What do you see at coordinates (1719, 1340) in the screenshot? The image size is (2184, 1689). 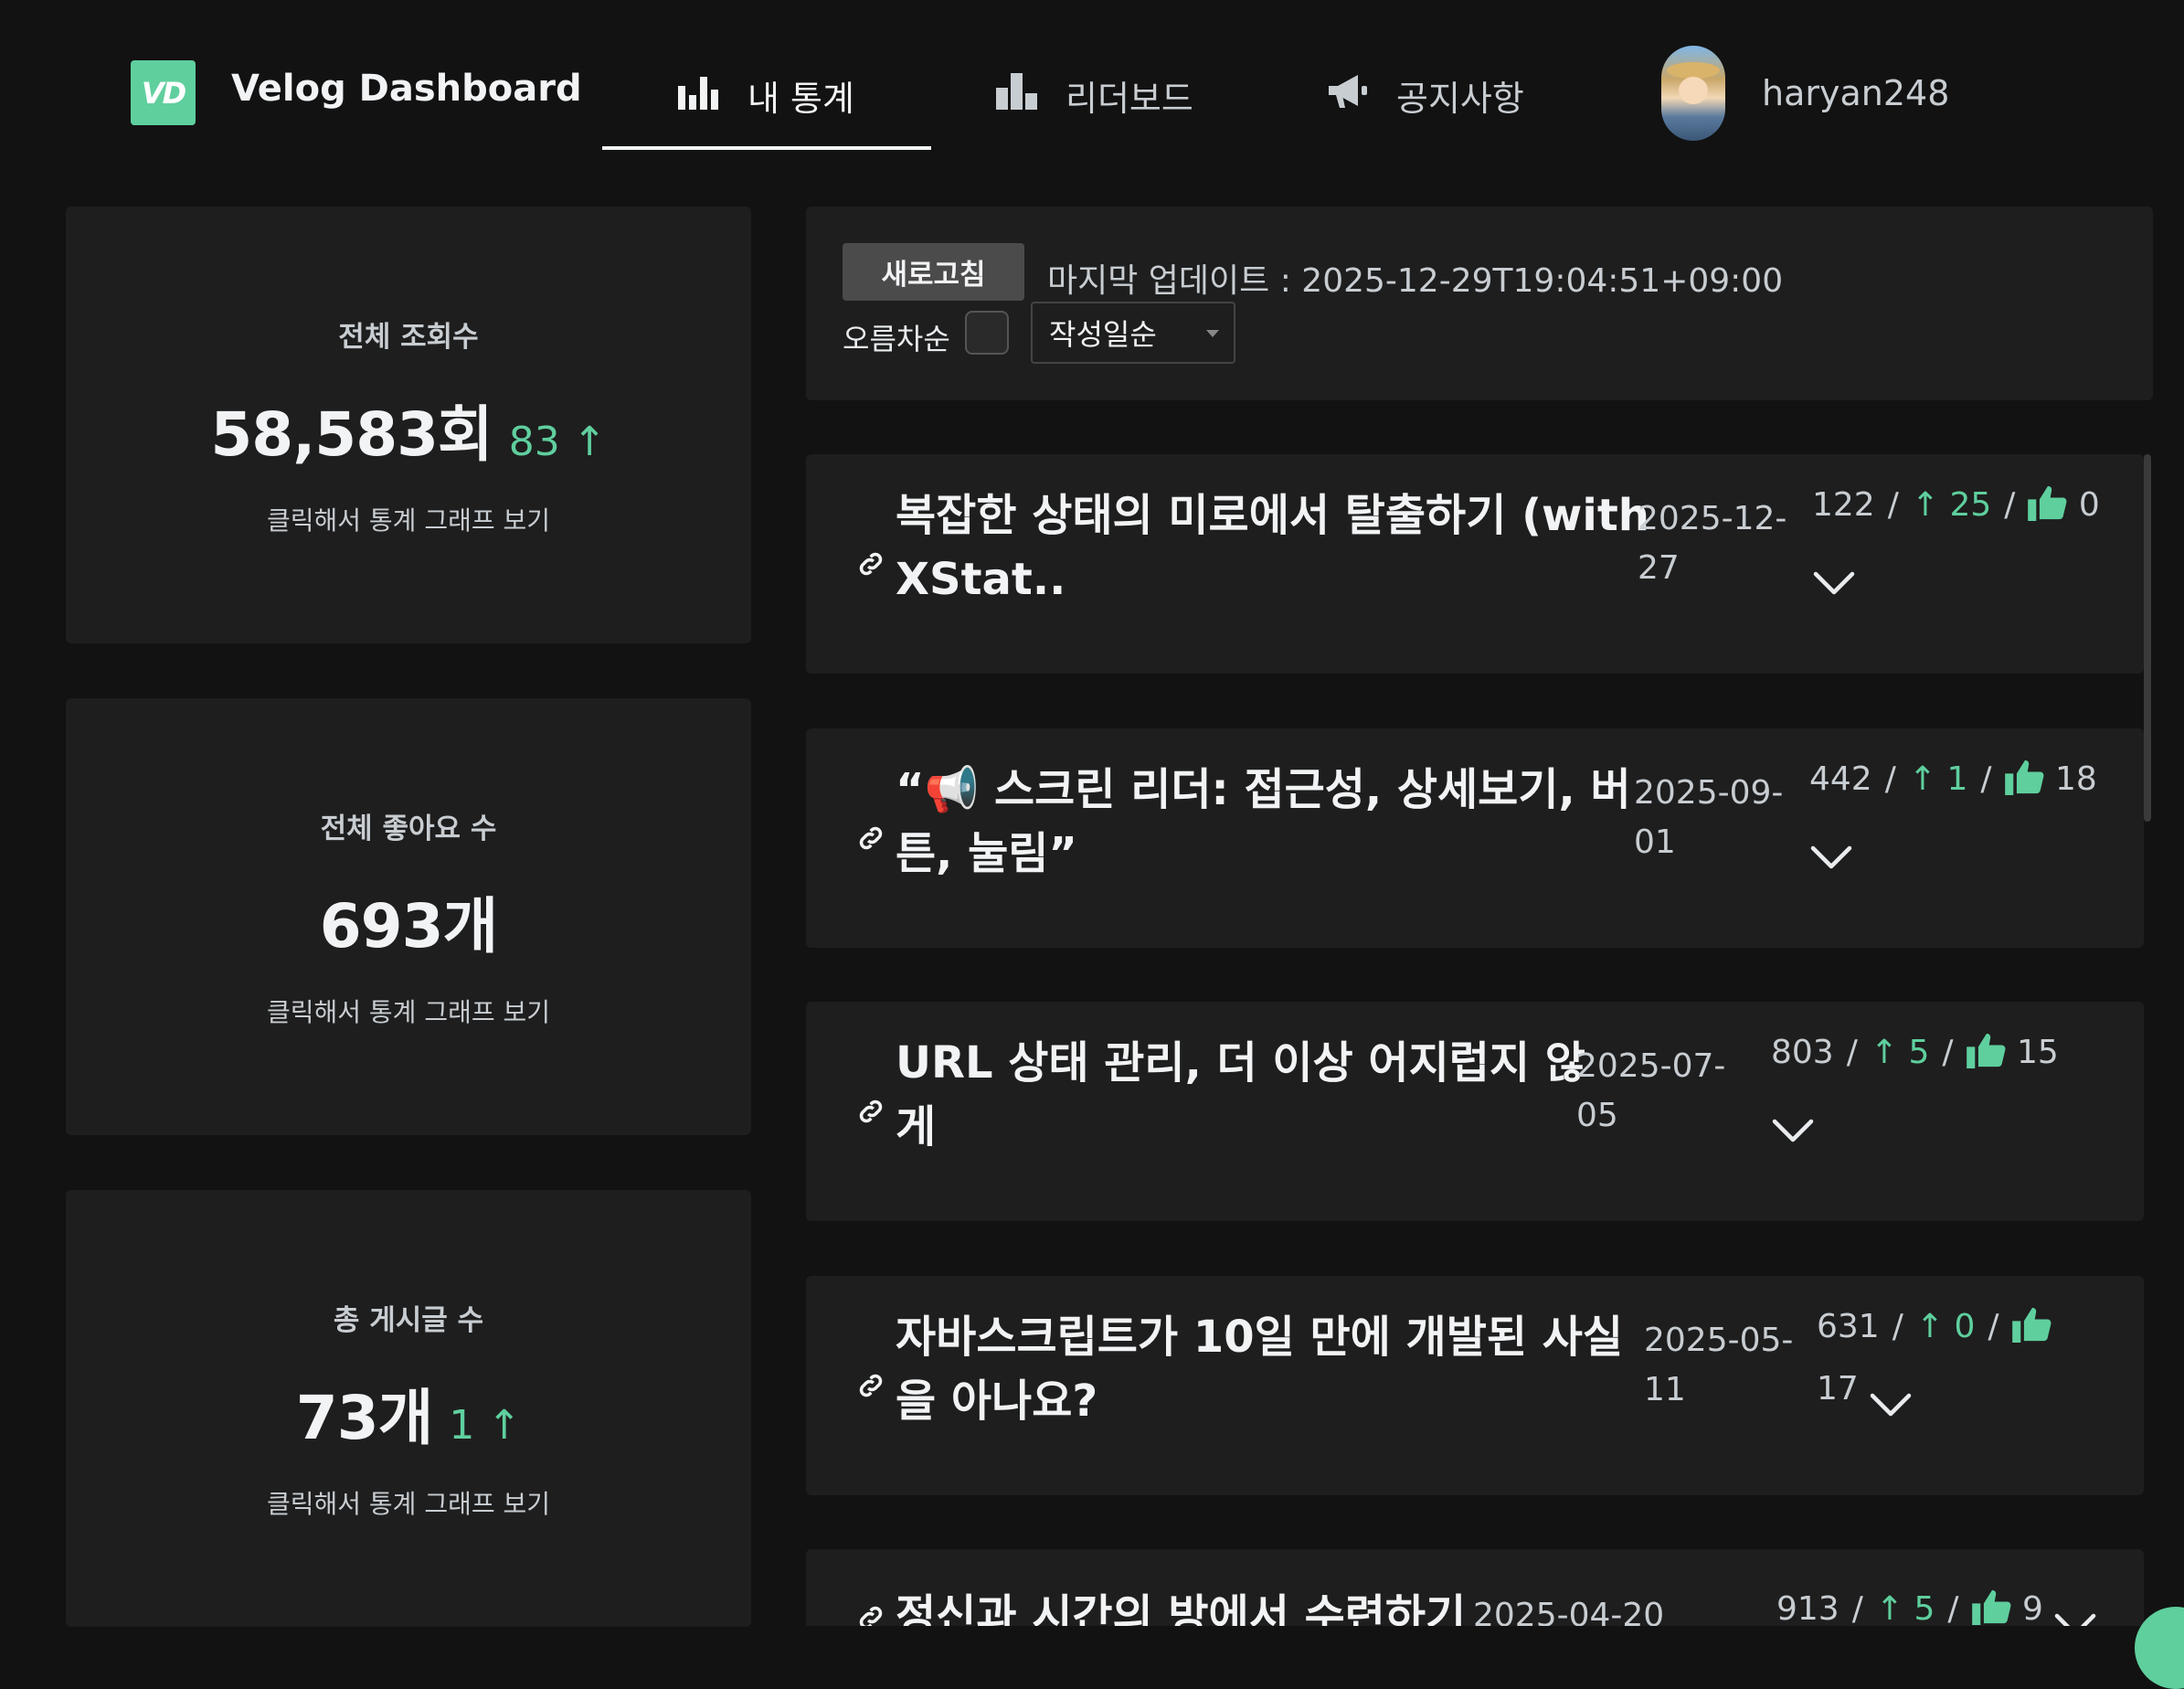 I see `post-date-line: 2025-05-` at bounding box center [1719, 1340].